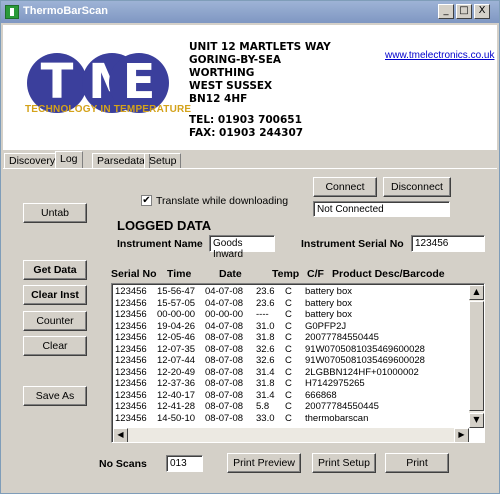  What do you see at coordinates (328, 303) in the screenshot?
I see `cell-product: battery box` at bounding box center [328, 303].